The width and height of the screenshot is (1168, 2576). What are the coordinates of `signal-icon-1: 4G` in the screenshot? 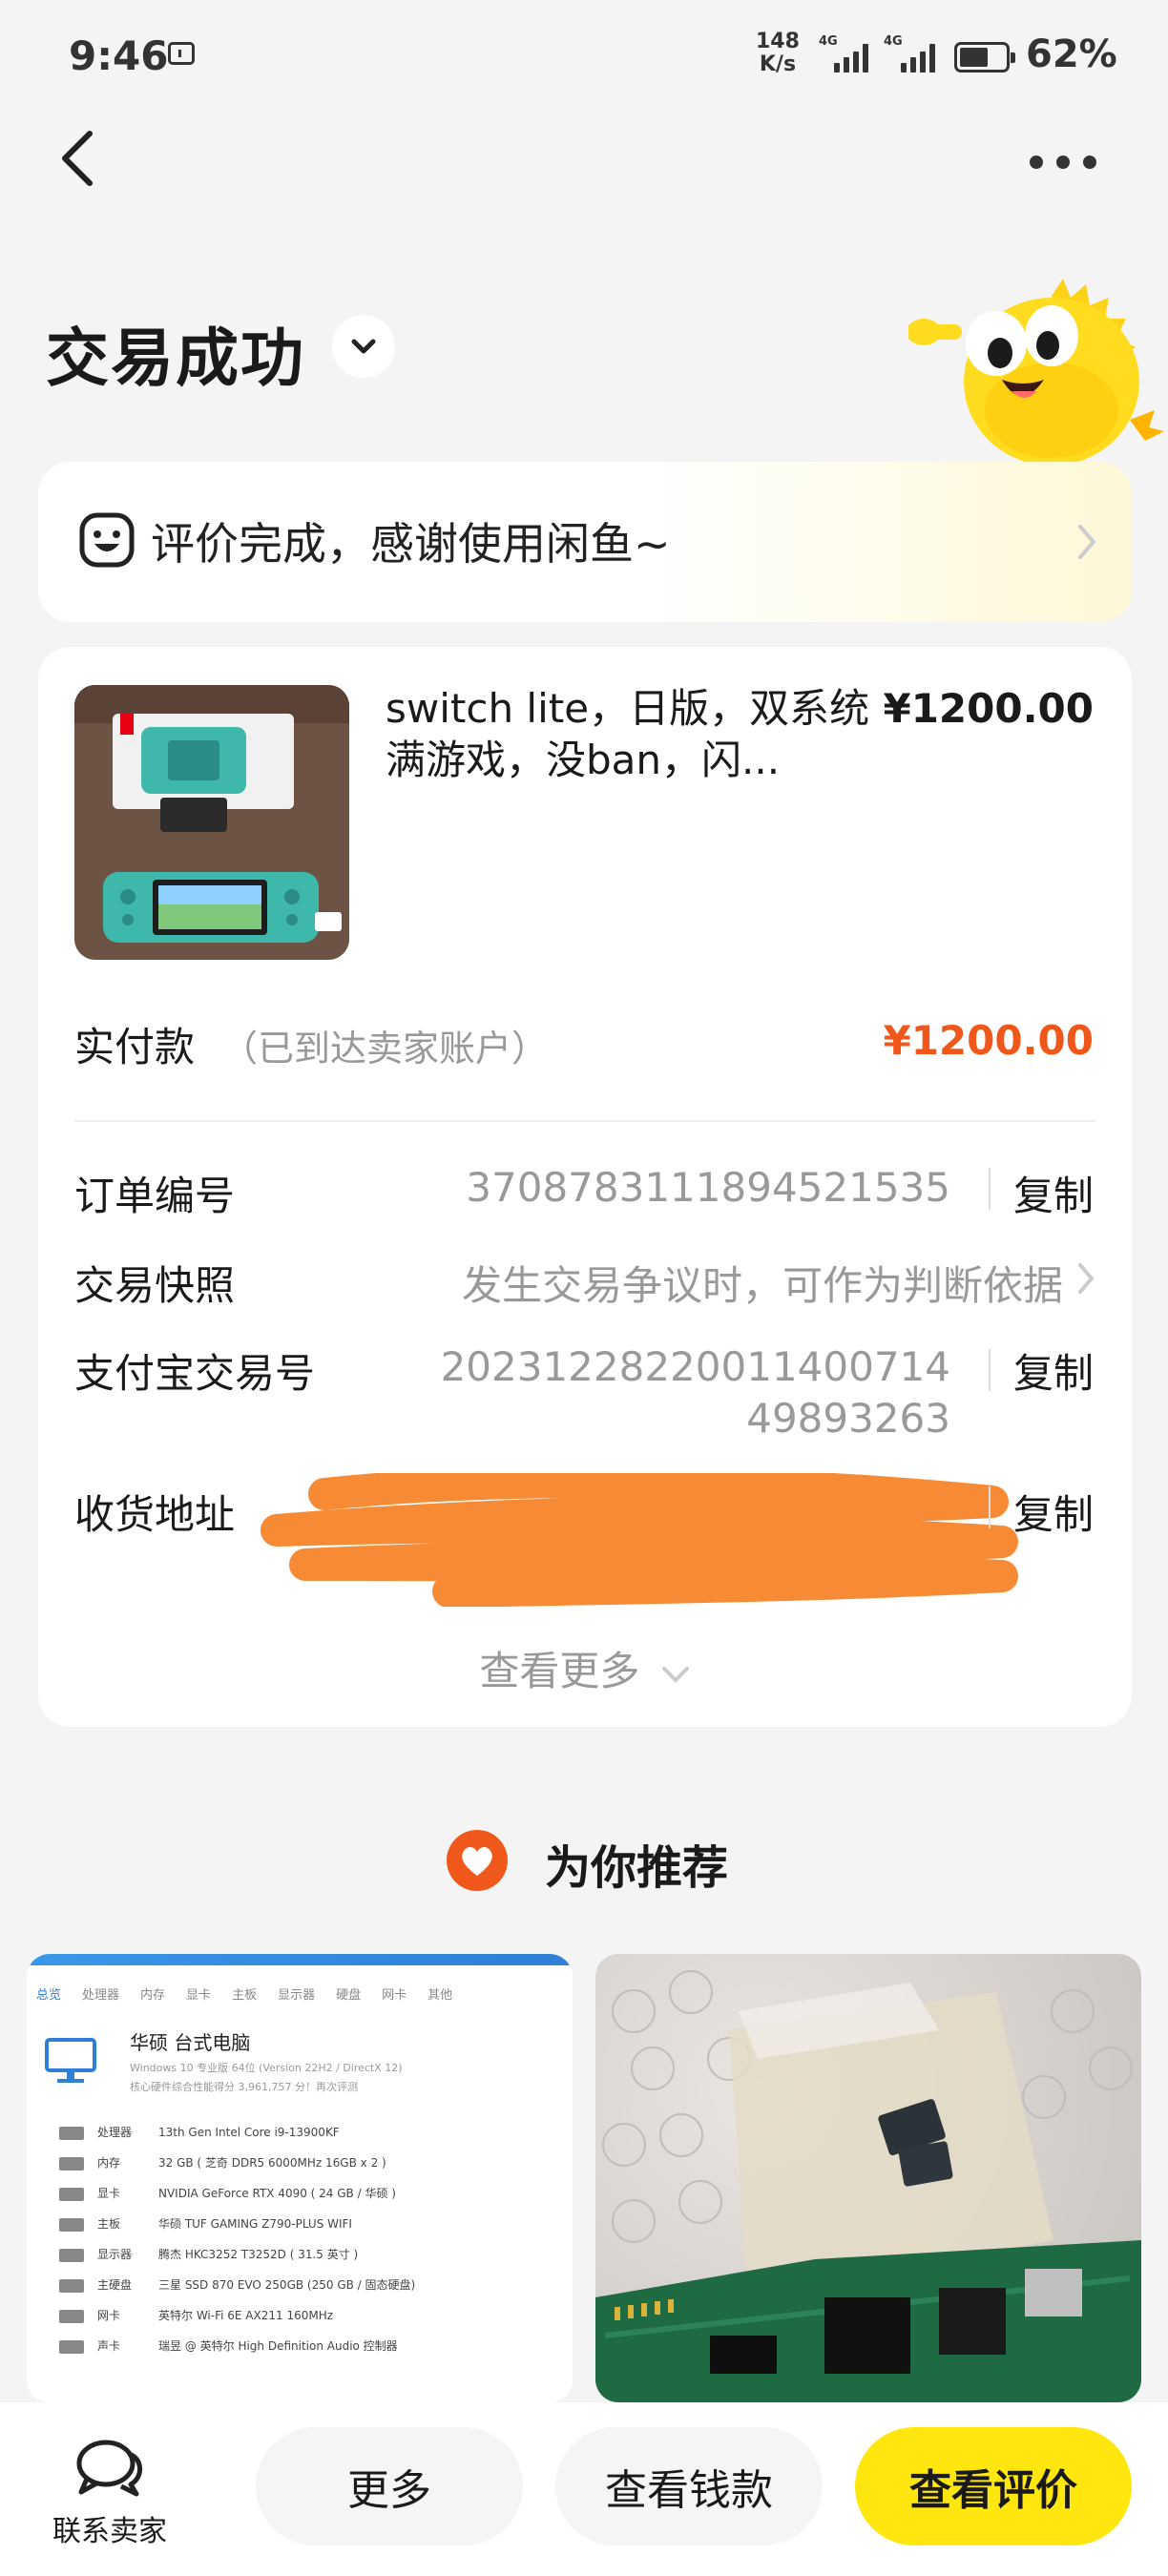 It's located at (847, 53).